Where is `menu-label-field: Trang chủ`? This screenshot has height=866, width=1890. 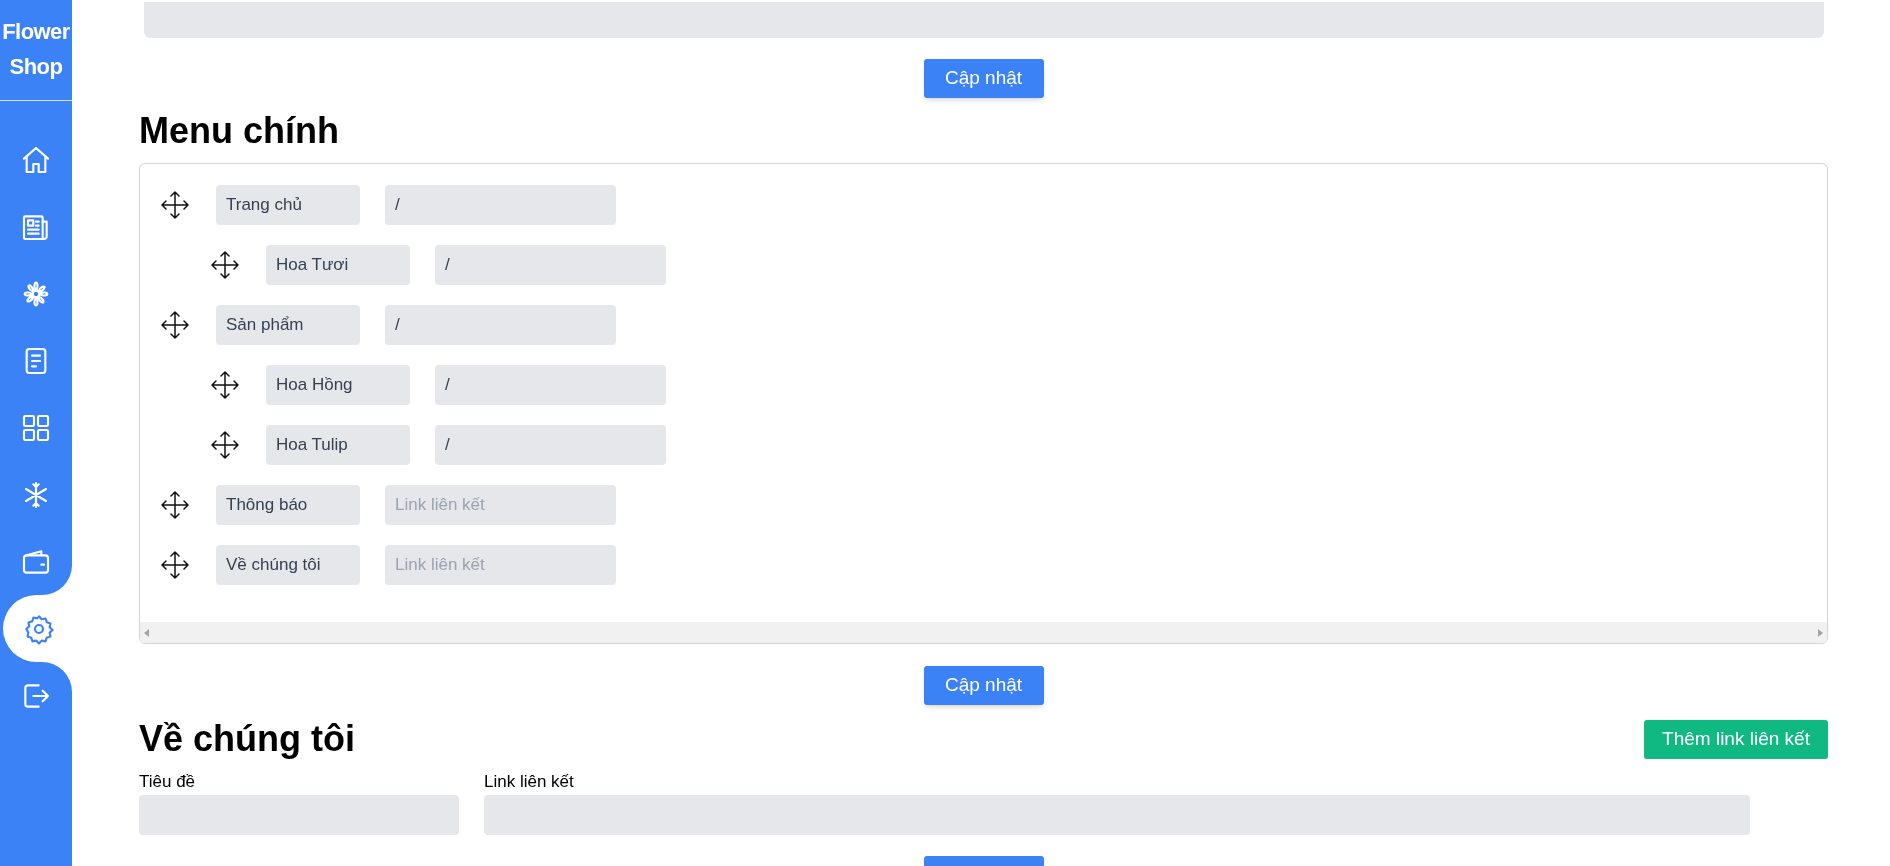
menu-label-field: Trang chủ is located at coordinates (288, 205).